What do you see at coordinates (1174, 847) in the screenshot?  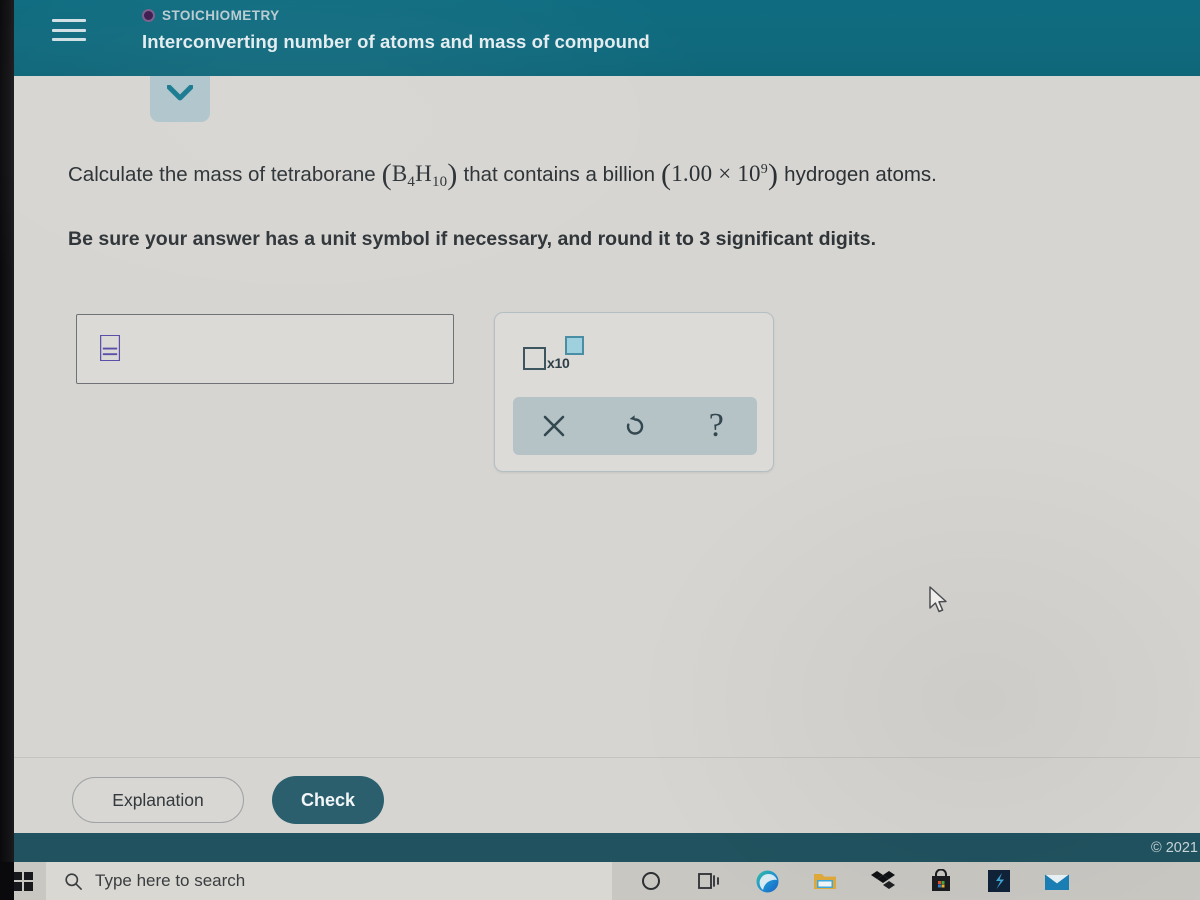 I see `copyright-text: © 2021` at bounding box center [1174, 847].